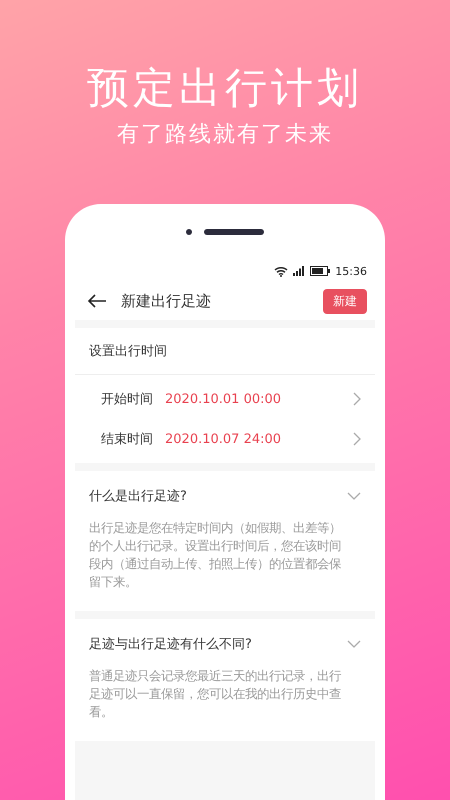 The height and width of the screenshot is (800, 450). I want to click on speaker-slot, so click(234, 232).